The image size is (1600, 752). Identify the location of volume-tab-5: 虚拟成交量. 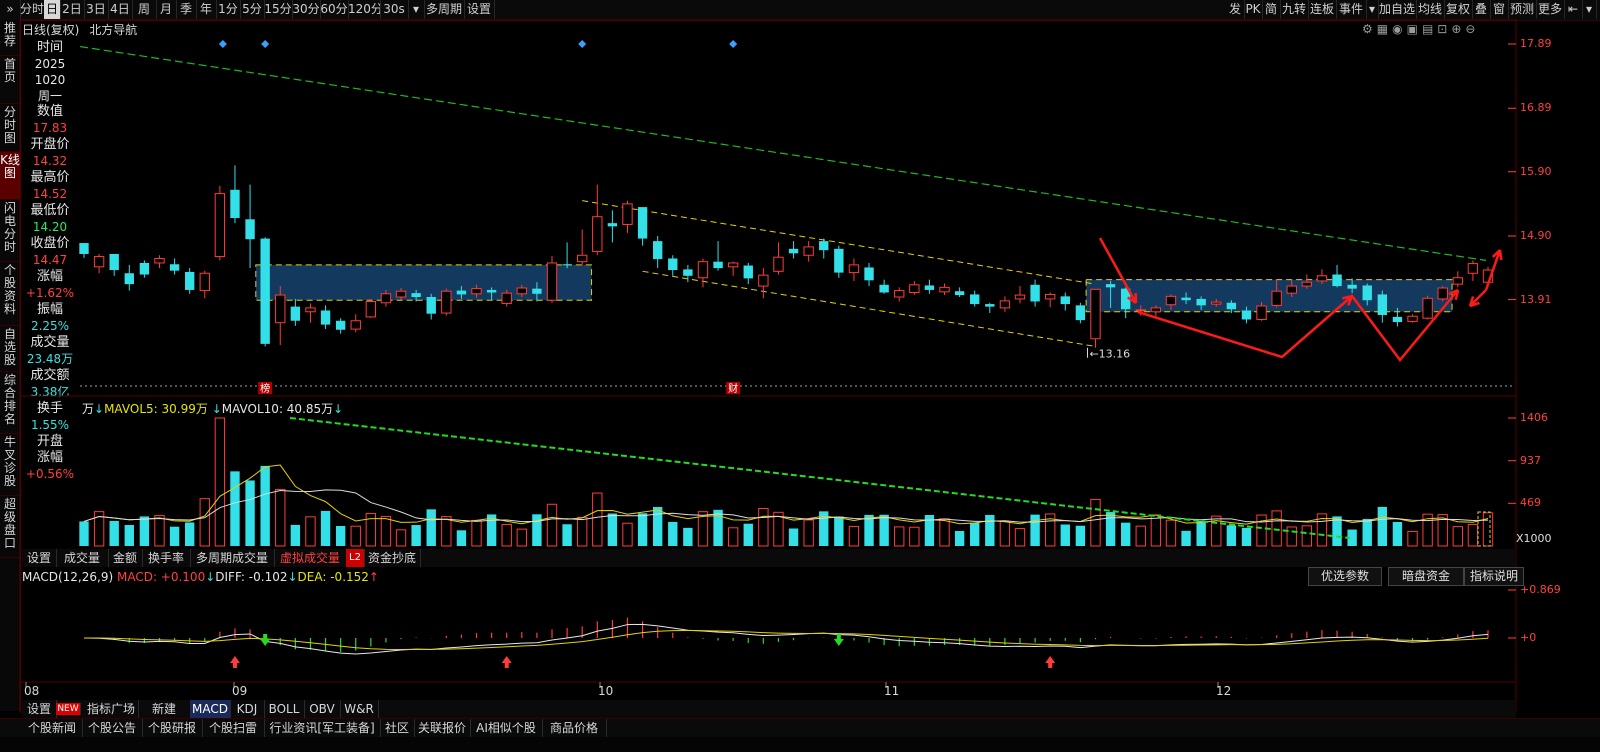
(310, 558).